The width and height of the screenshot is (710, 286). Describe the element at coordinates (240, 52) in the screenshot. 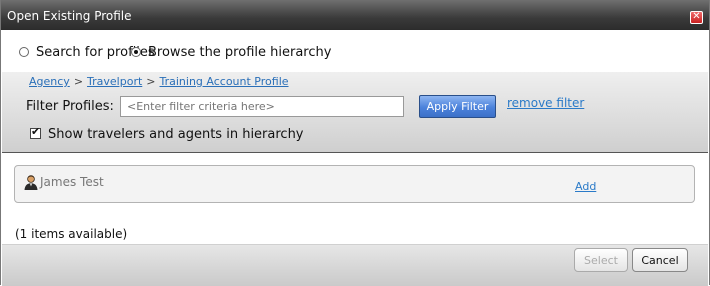

I see `radio-browse-hierarchy-label: Browse the profile hierarchy` at that location.